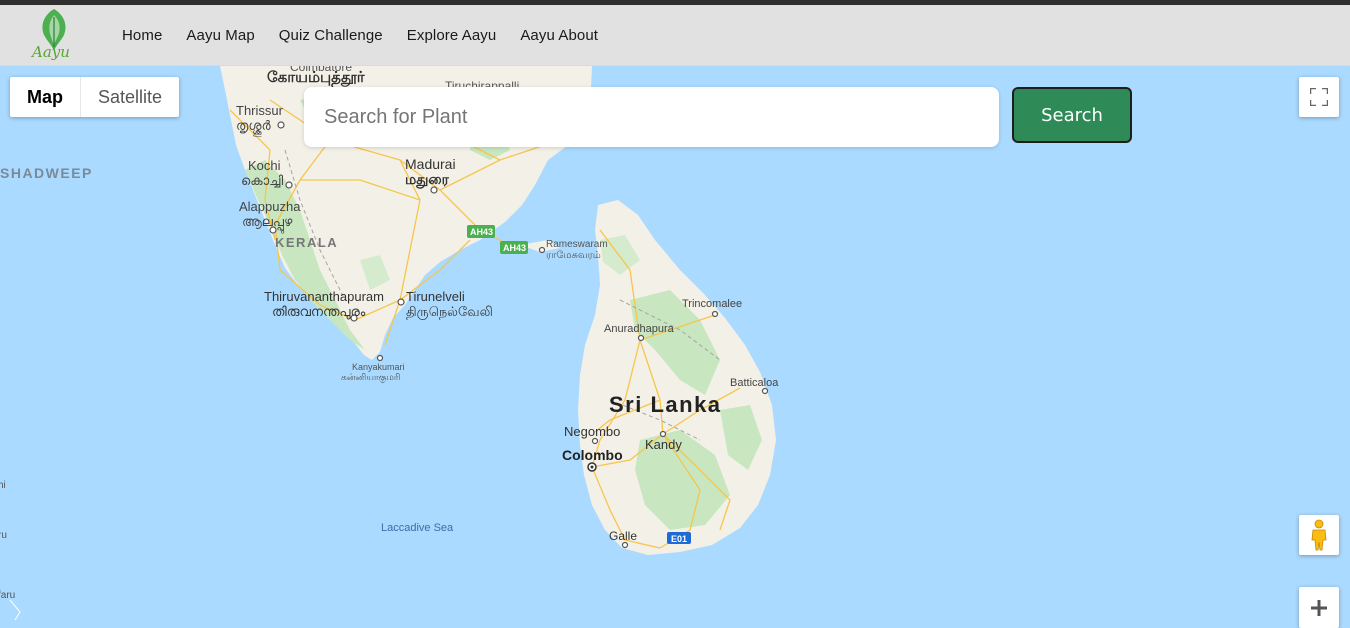  Describe the element at coordinates (1072, 115) in the screenshot. I see `search-button: Search` at that location.